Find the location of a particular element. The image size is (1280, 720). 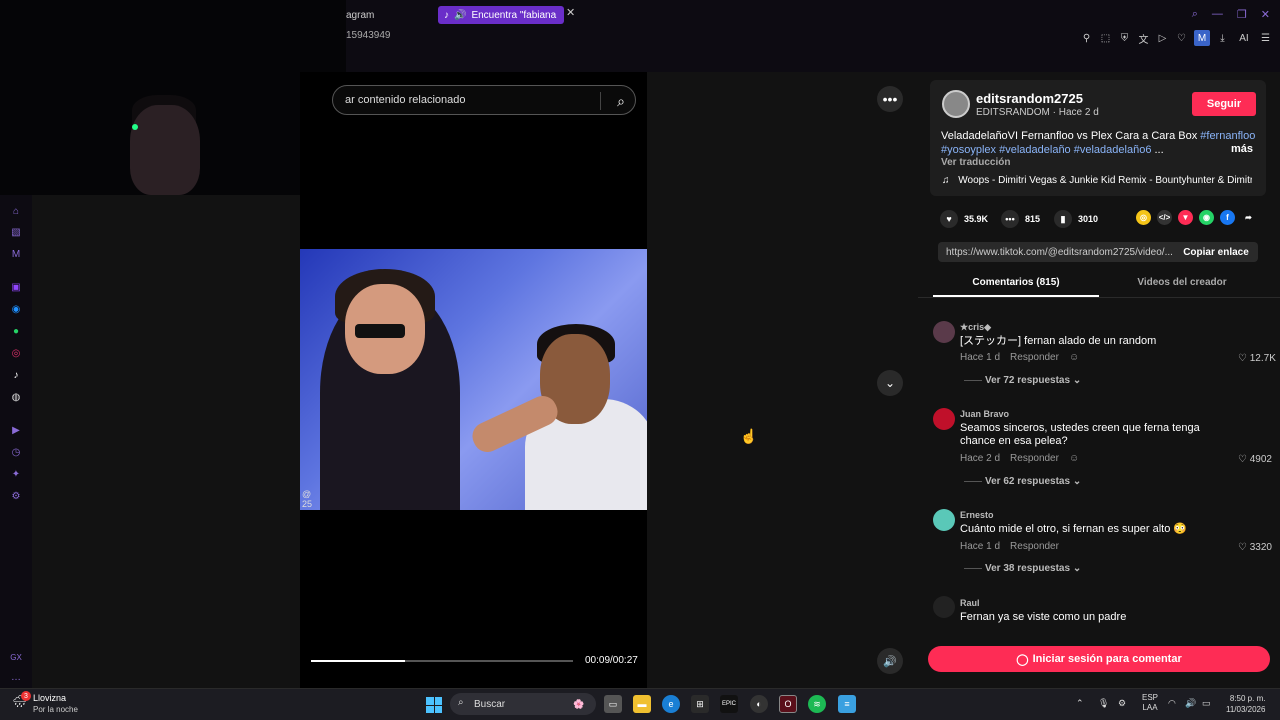

coin-icon: ◎ is located at coordinates (1143, 217).